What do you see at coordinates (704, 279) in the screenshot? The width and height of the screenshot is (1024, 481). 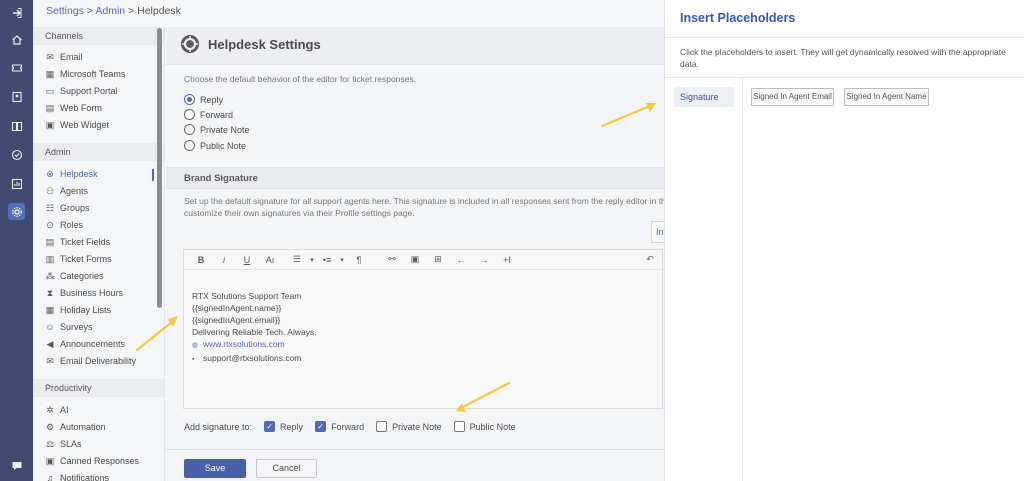 I see `placeholder-tabs: Signature` at bounding box center [704, 279].